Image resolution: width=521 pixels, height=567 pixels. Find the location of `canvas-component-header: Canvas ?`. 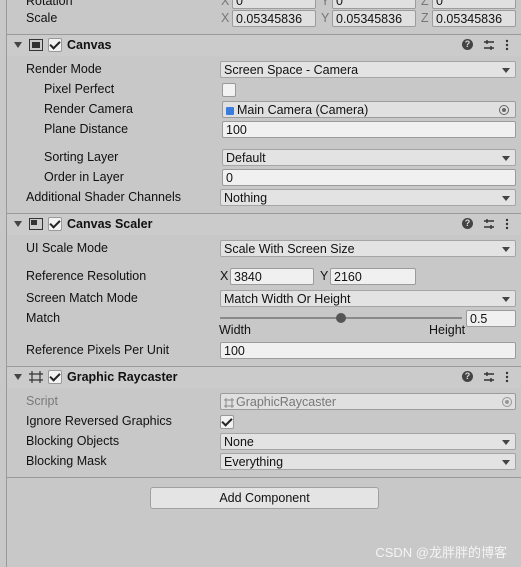

canvas-component-header: Canvas ? is located at coordinates (264, 45).